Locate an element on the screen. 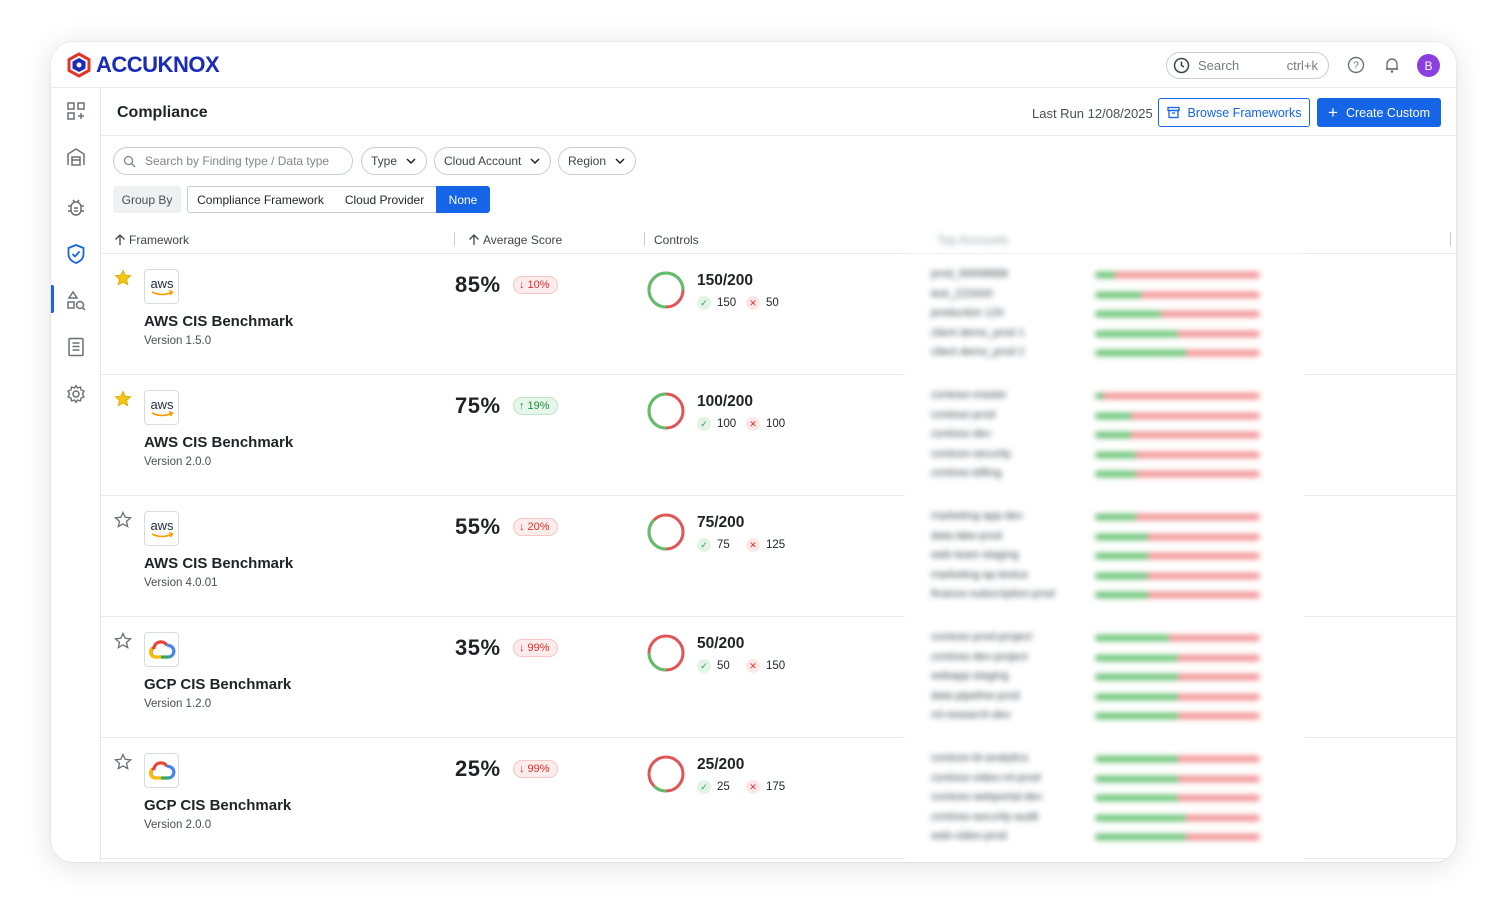 The height and width of the screenshot is (920, 1506). account-name: contoso-video-ml-prod is located at coordinates (985, 778).